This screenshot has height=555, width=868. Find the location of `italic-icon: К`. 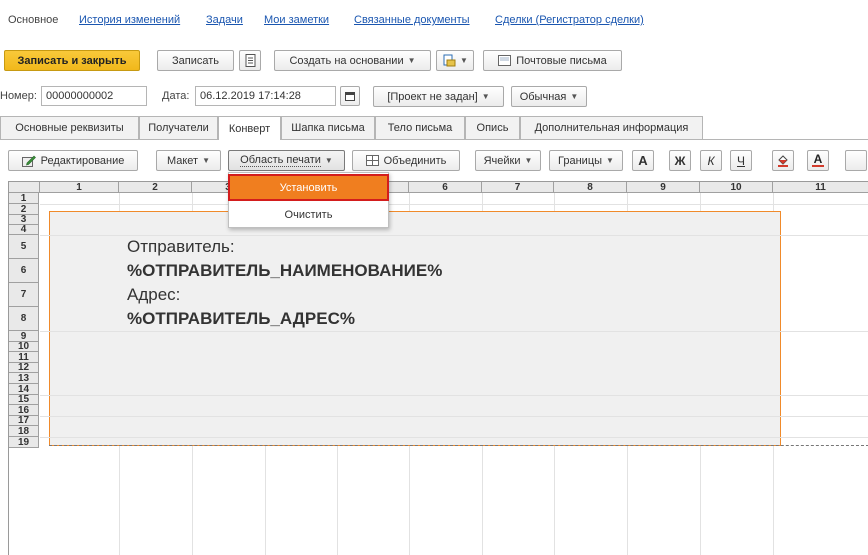

italic-icon: К is located at coordinates (711, 160).